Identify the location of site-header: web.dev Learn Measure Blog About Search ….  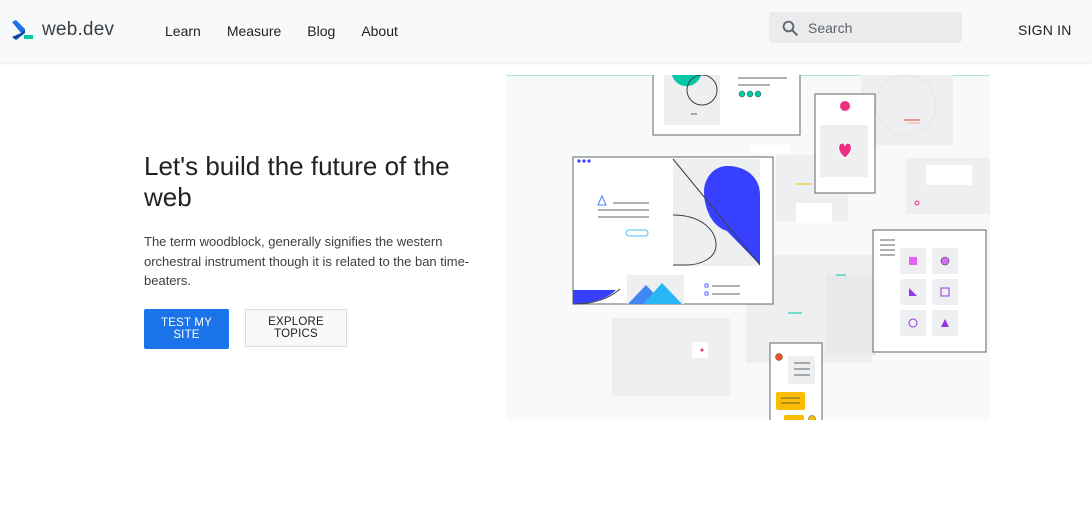
(546, 31).